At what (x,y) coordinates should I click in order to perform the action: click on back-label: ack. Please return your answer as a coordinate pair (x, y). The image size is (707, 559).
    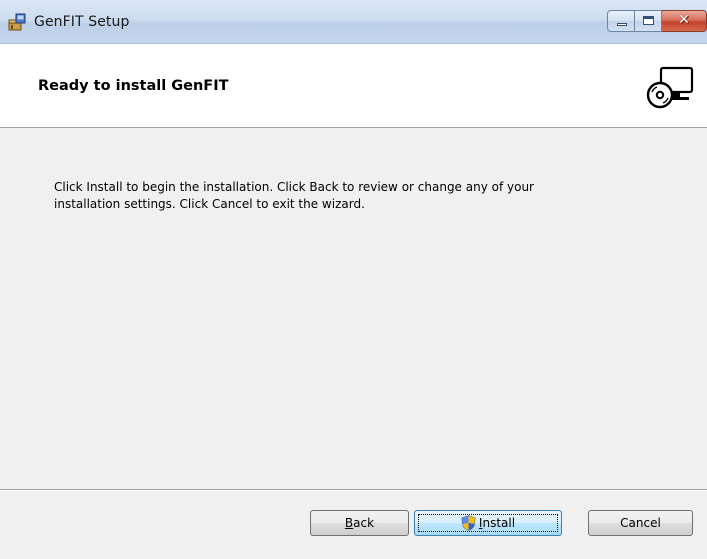
    Looking at the image, I should click on (364, 523).